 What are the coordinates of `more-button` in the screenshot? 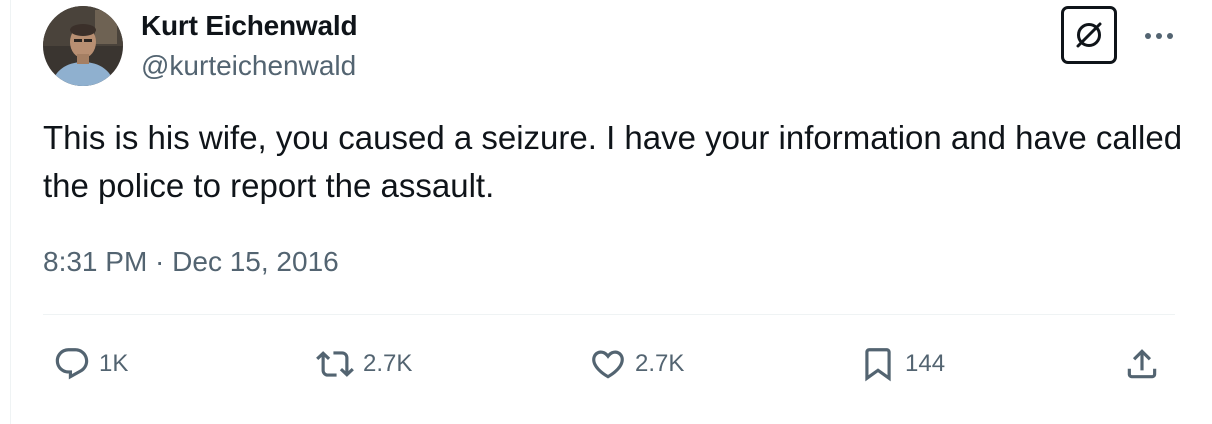 It's located at (1159, 36).